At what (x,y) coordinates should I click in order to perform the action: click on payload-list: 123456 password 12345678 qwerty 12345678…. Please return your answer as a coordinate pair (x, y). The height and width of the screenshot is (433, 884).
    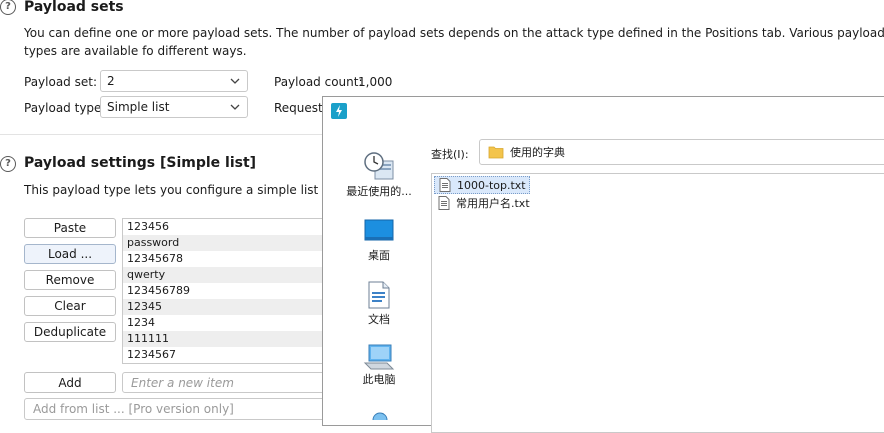
    Looking at the image, I should click on (232, 291).